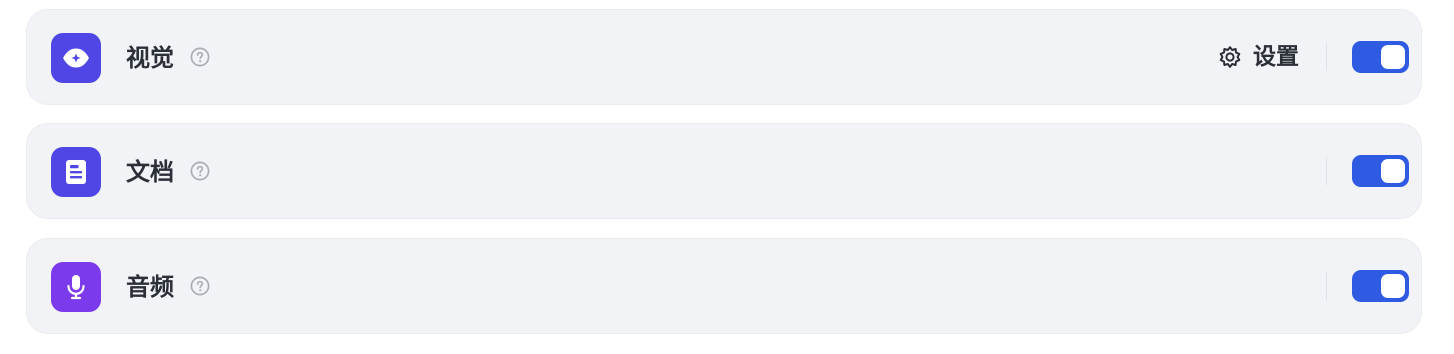 The width and height of the screenshot is (1454, 354). Describe the element at coordinates (1380, 286) in the screenshot. I see `audio-toggle` at that location.